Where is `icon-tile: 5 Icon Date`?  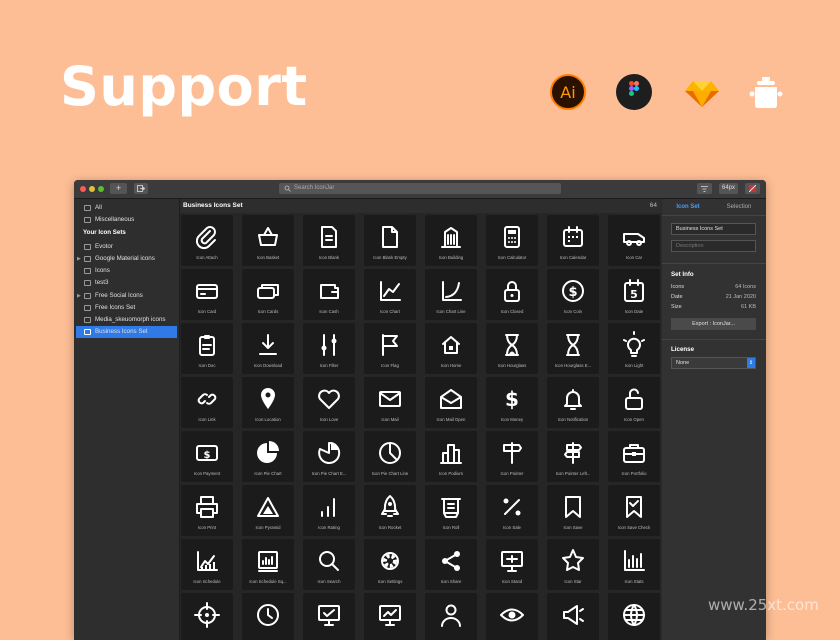
icon-tile: 5 Icon Date is located at coordinates (634, 294).